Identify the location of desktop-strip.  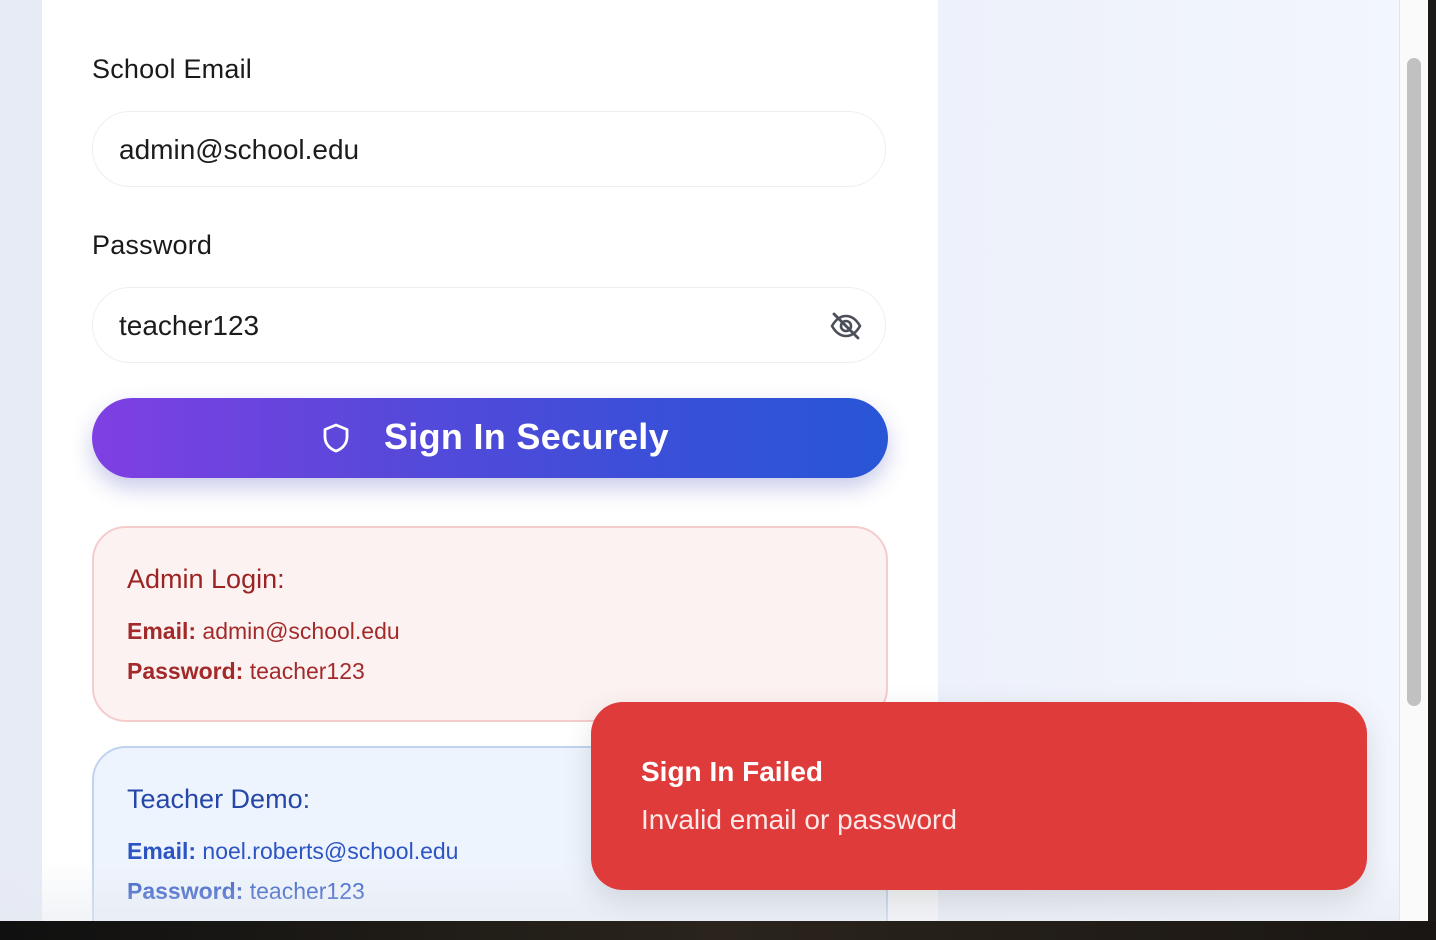
(718, 930).